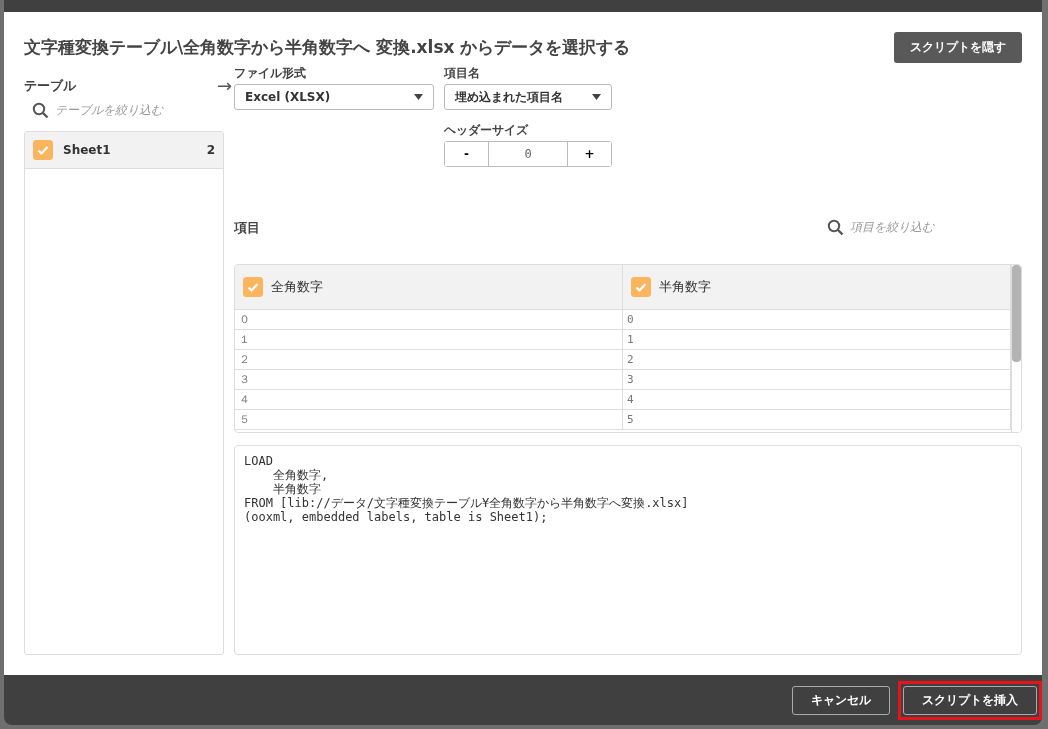 The width and height of the screenshot is (1048, 729). What do you see at coordinates (429, 400) in the screenshot?
I see `table-cell: ４` at bounding box center [429, 400].